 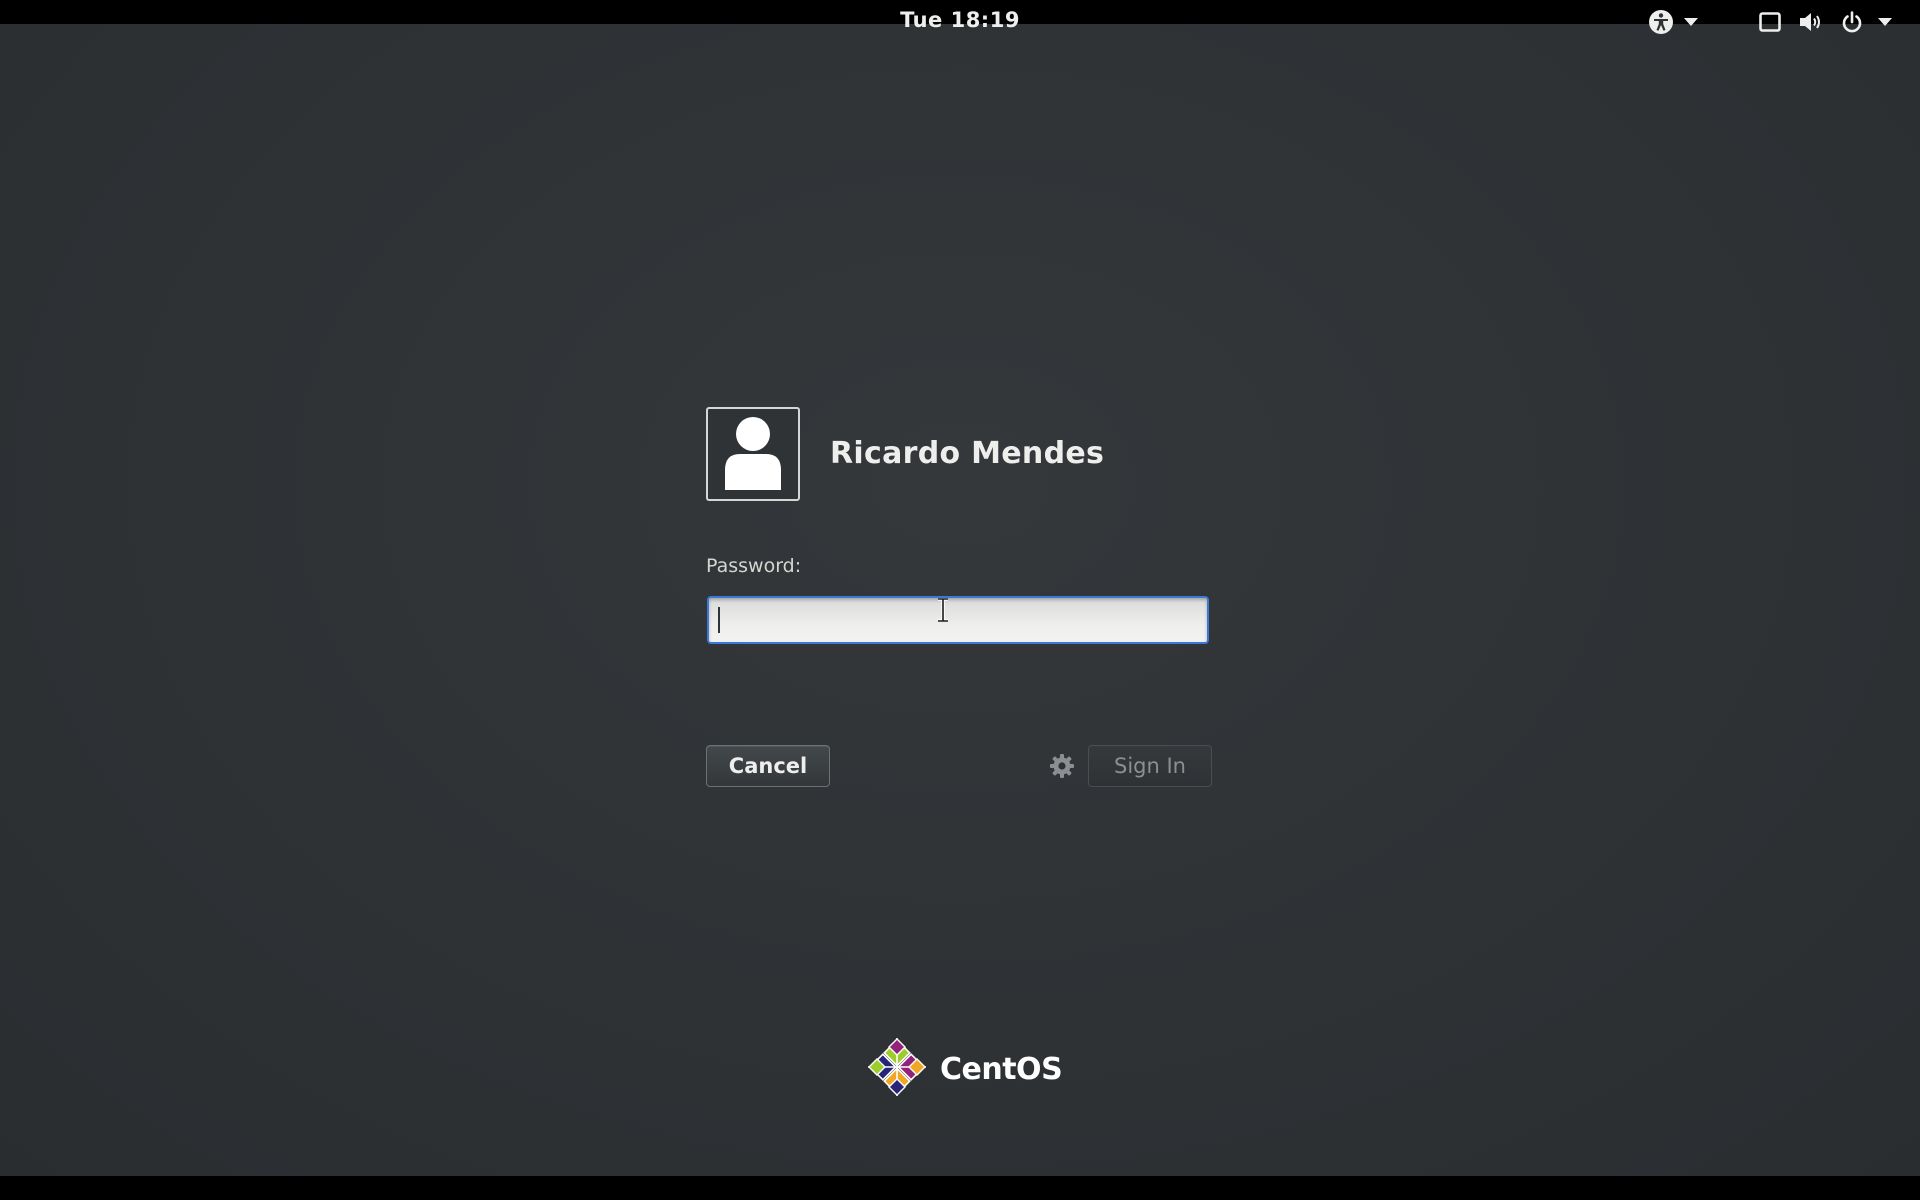 What do you see at coordinates (960, 1188) in the screenshot?
I see `screen-bottom-band` at bounding box center [960, 1188].